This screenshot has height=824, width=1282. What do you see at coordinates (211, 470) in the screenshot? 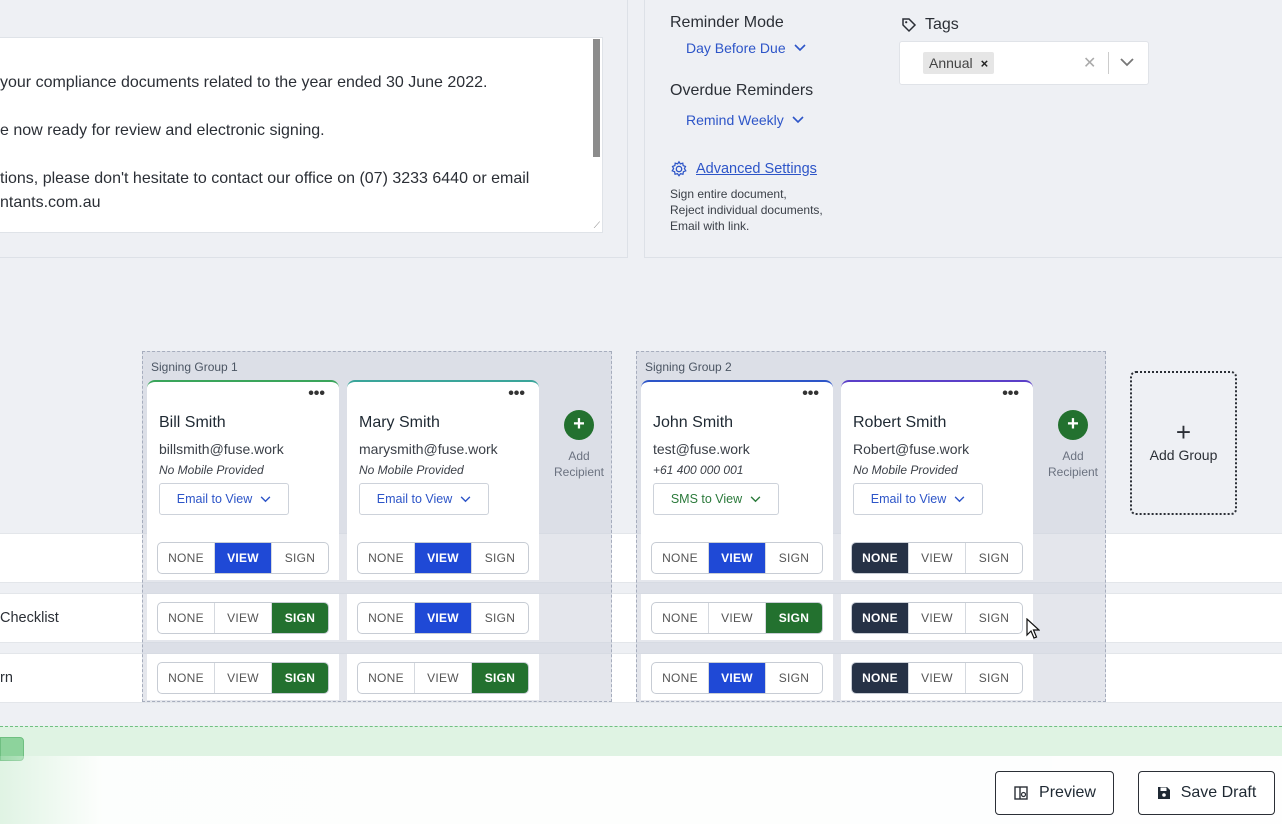
I see `recipient-mobile: No Mobile Provided` at bounding box center [211, 470].